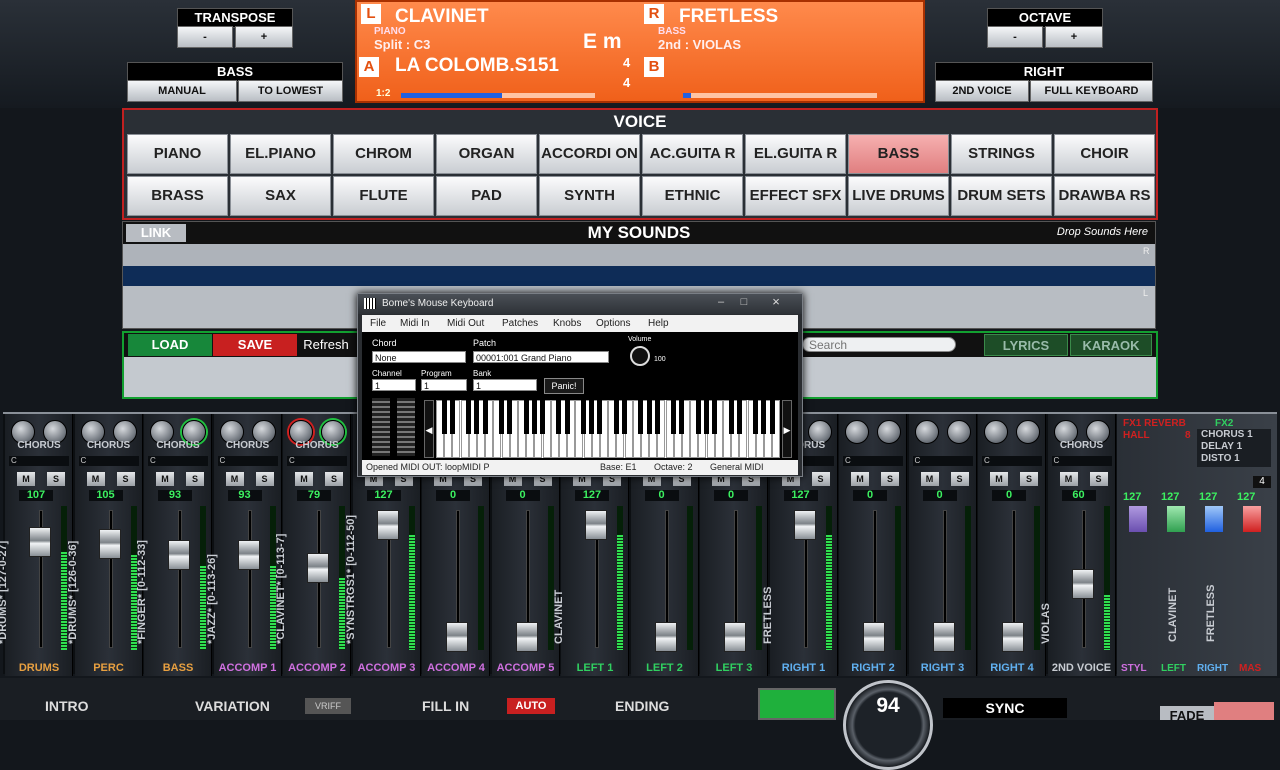 Image resolution: width=1280 pixels, height=770 pixels. Describe the element at coordinates (1176, 519) in the screenshot. I see `left-fader` at that location.